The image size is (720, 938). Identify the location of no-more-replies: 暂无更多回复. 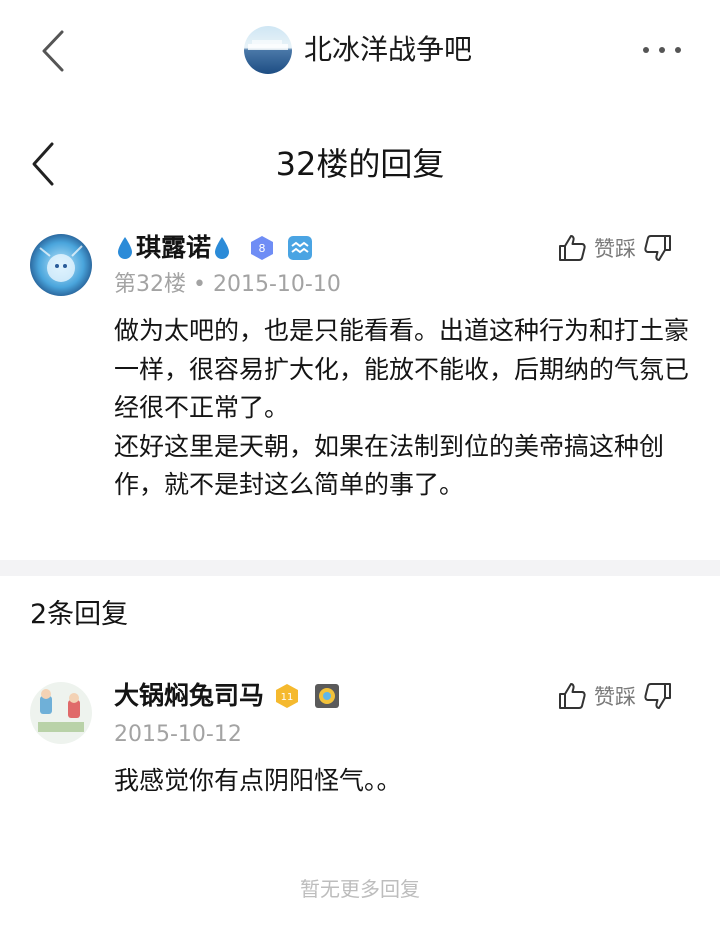
(360, 889).